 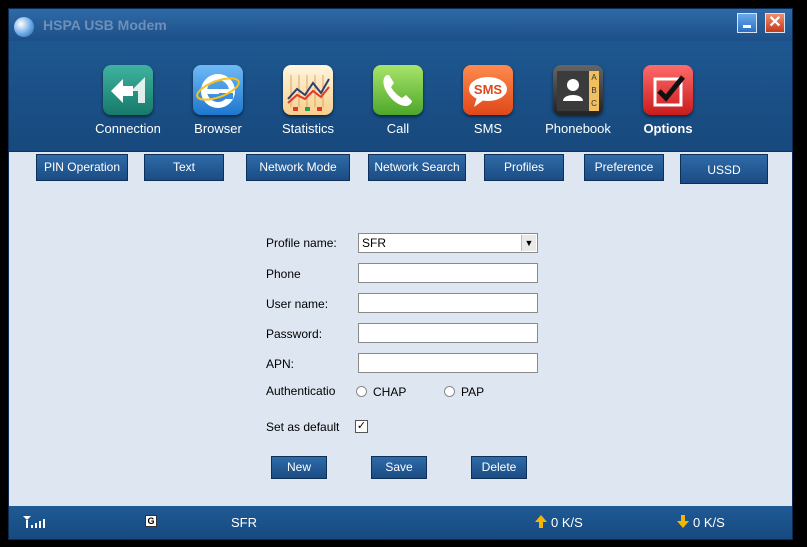 I want to click on call-icon, so click(x=398, y=90).